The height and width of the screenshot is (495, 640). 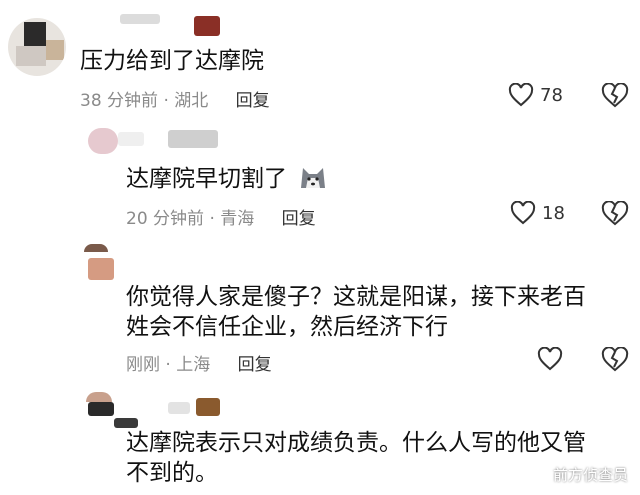 I want to click on comment-time: 38 分钟前, so click(x=119, y=101).